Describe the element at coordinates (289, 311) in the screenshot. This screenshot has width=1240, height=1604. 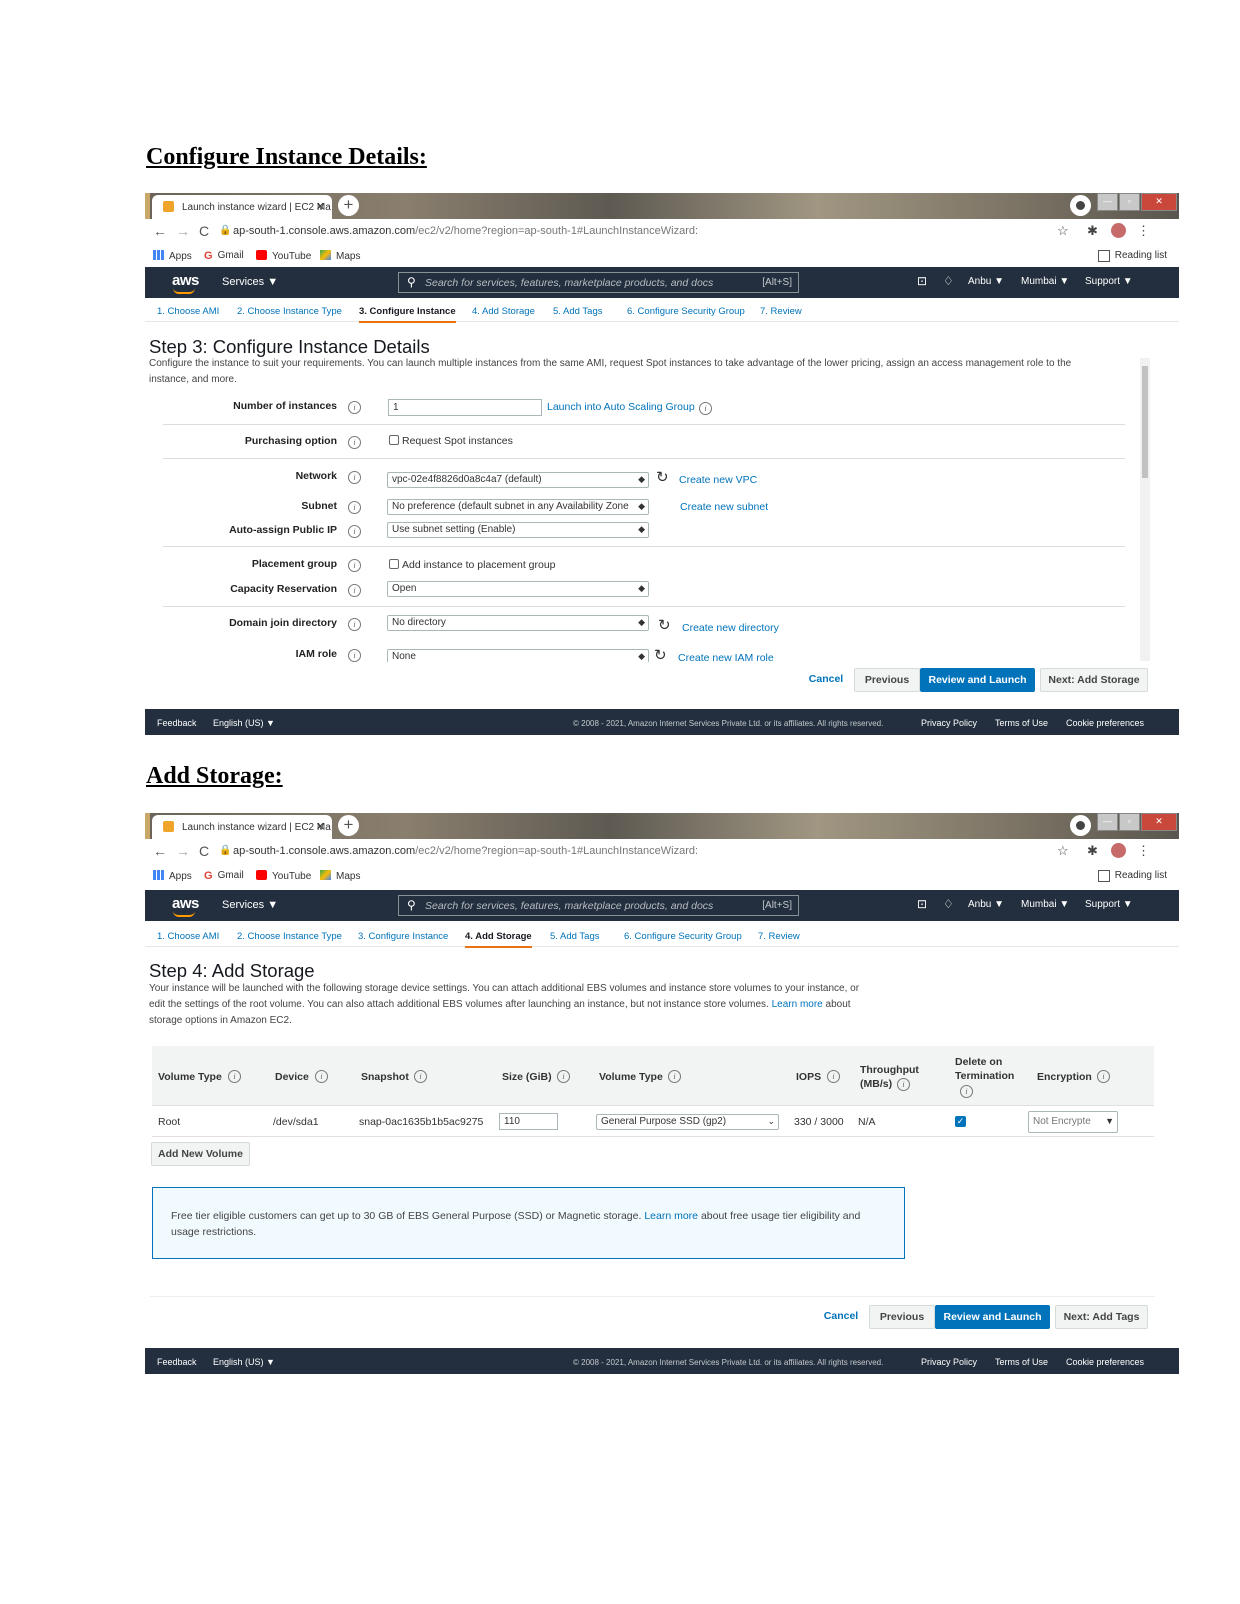
I see `wizard-step-instance-type: 2. Choose Instance Type` at that location.